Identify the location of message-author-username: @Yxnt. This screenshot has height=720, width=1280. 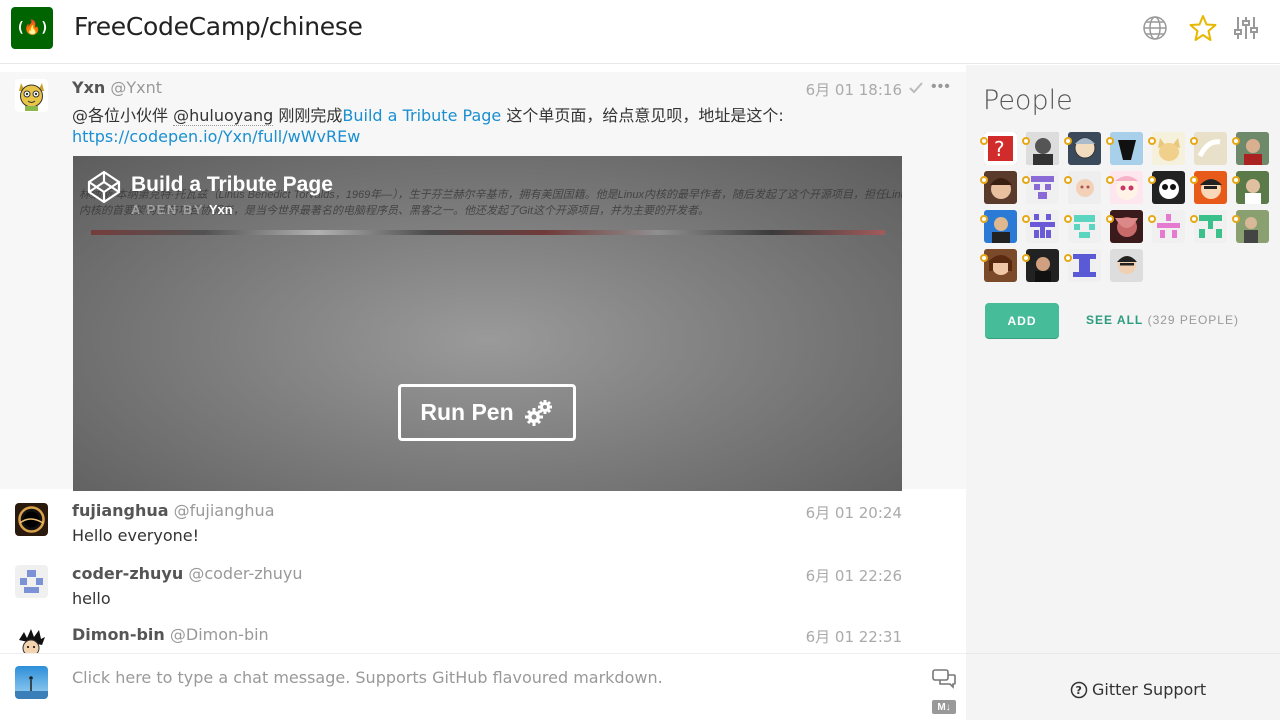
(136, 87).